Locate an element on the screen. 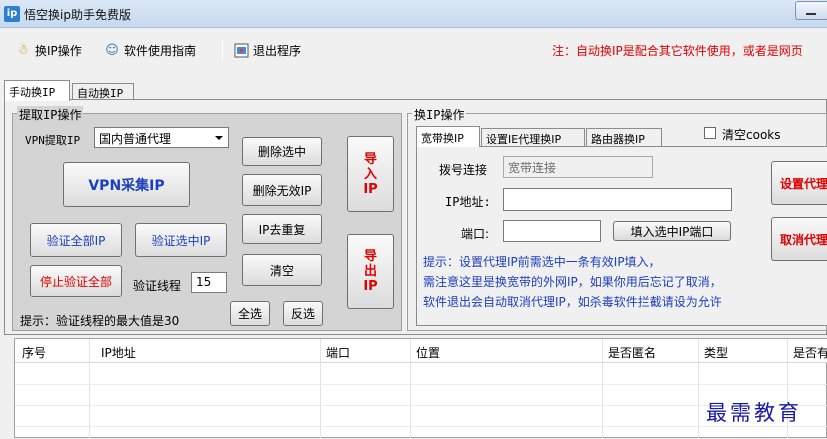 The width and height of the screenshot is (827, 439). toolbar-separator is located at coordinates (222, 51).